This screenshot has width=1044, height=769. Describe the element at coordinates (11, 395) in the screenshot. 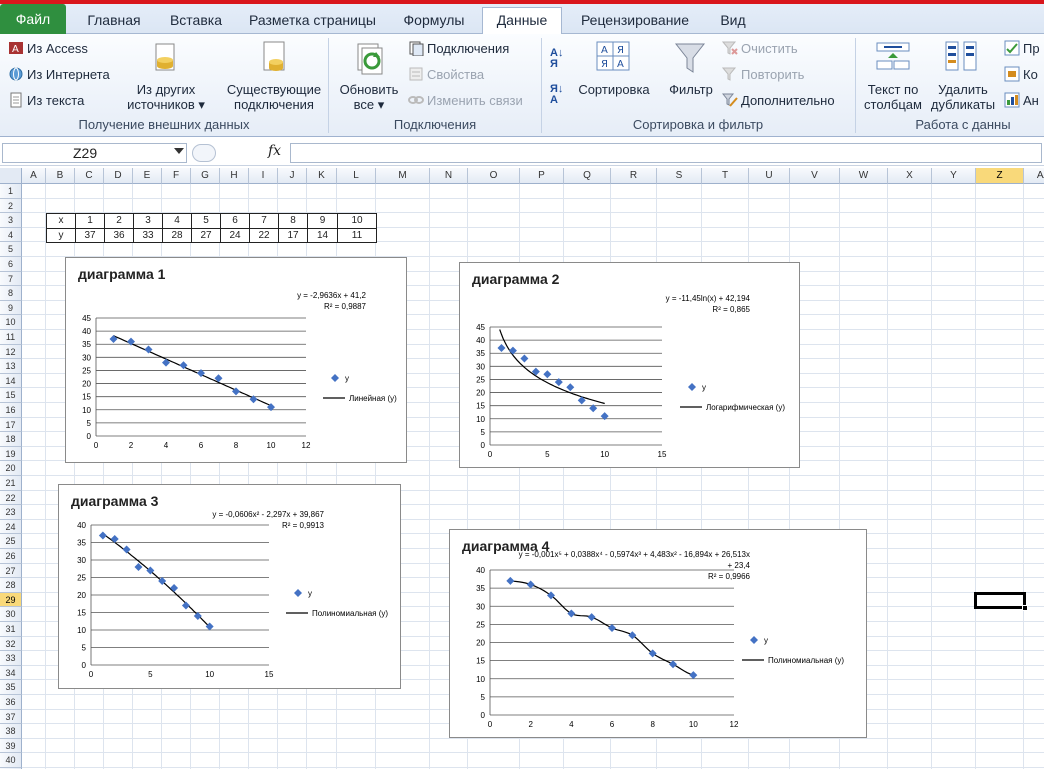

I see `row-header-15: 15` at that location.